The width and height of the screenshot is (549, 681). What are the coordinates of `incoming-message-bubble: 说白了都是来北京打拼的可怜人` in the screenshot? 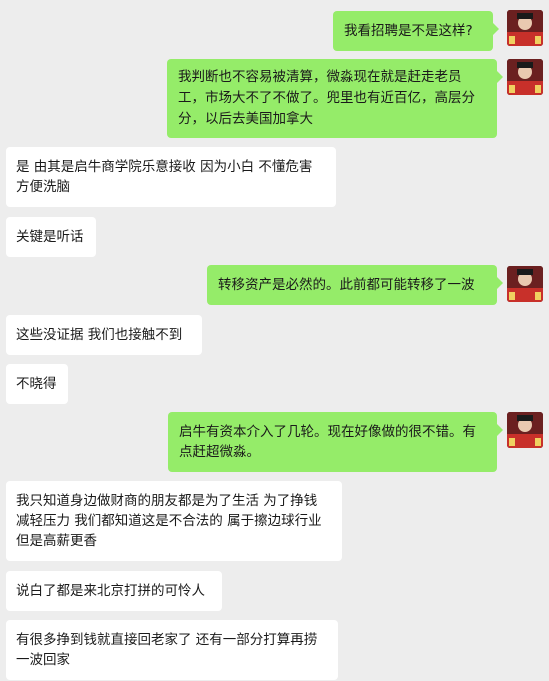 It's located at (114, 591).